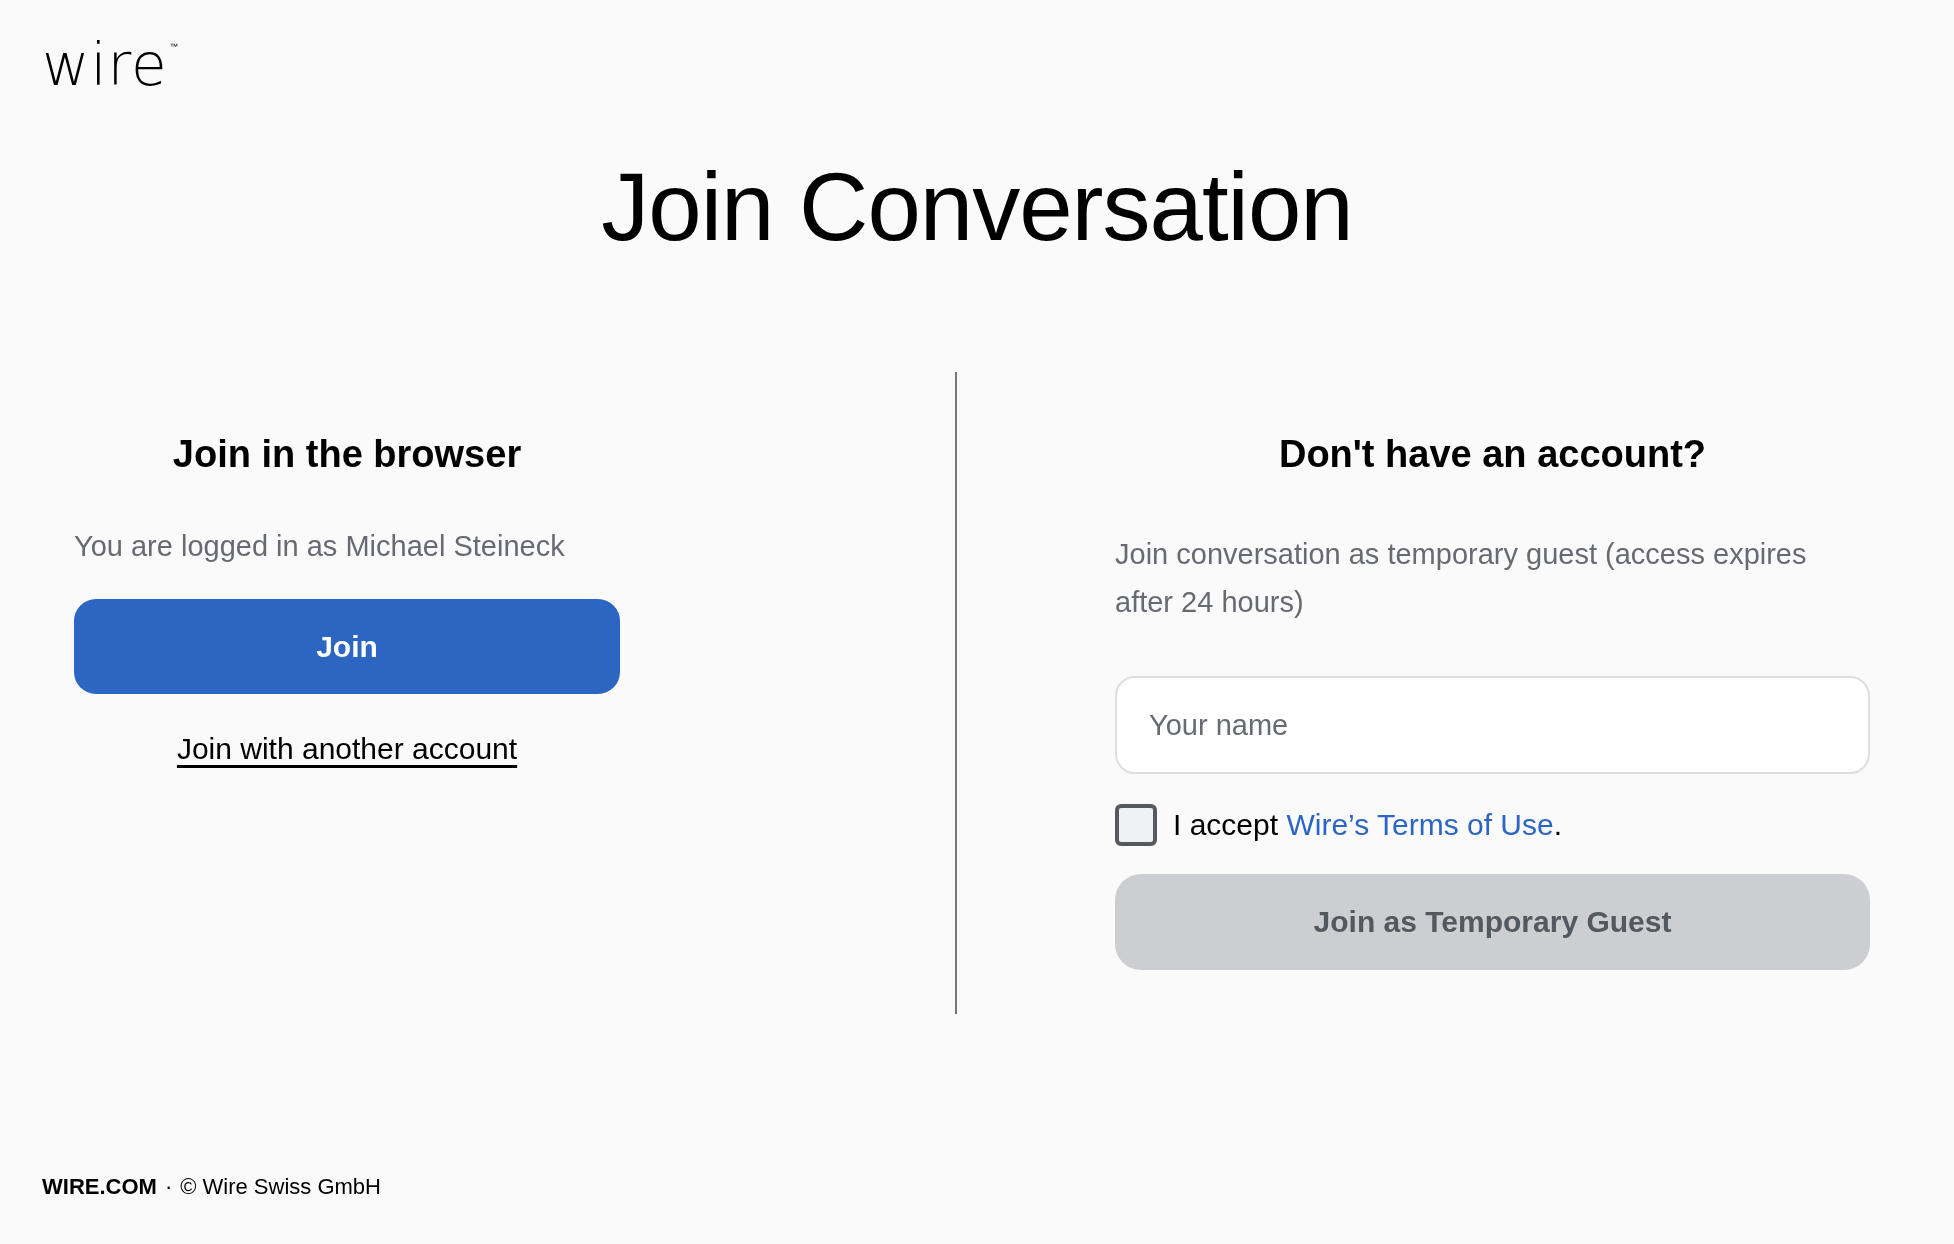 The image size is (1954, 1244). What do you see at coordinates (1492, 454) in the screenshot?
I see `section-heading: Don't have an account?` at bounding box center [1492, 454].